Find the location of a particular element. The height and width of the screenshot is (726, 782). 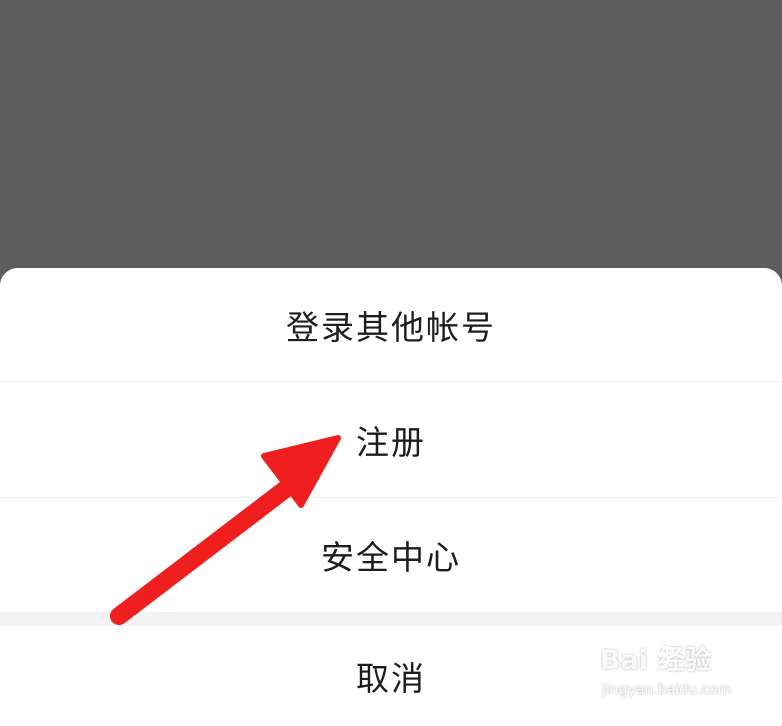

cancel-label: 取消 is located at coordinates (391, 678).